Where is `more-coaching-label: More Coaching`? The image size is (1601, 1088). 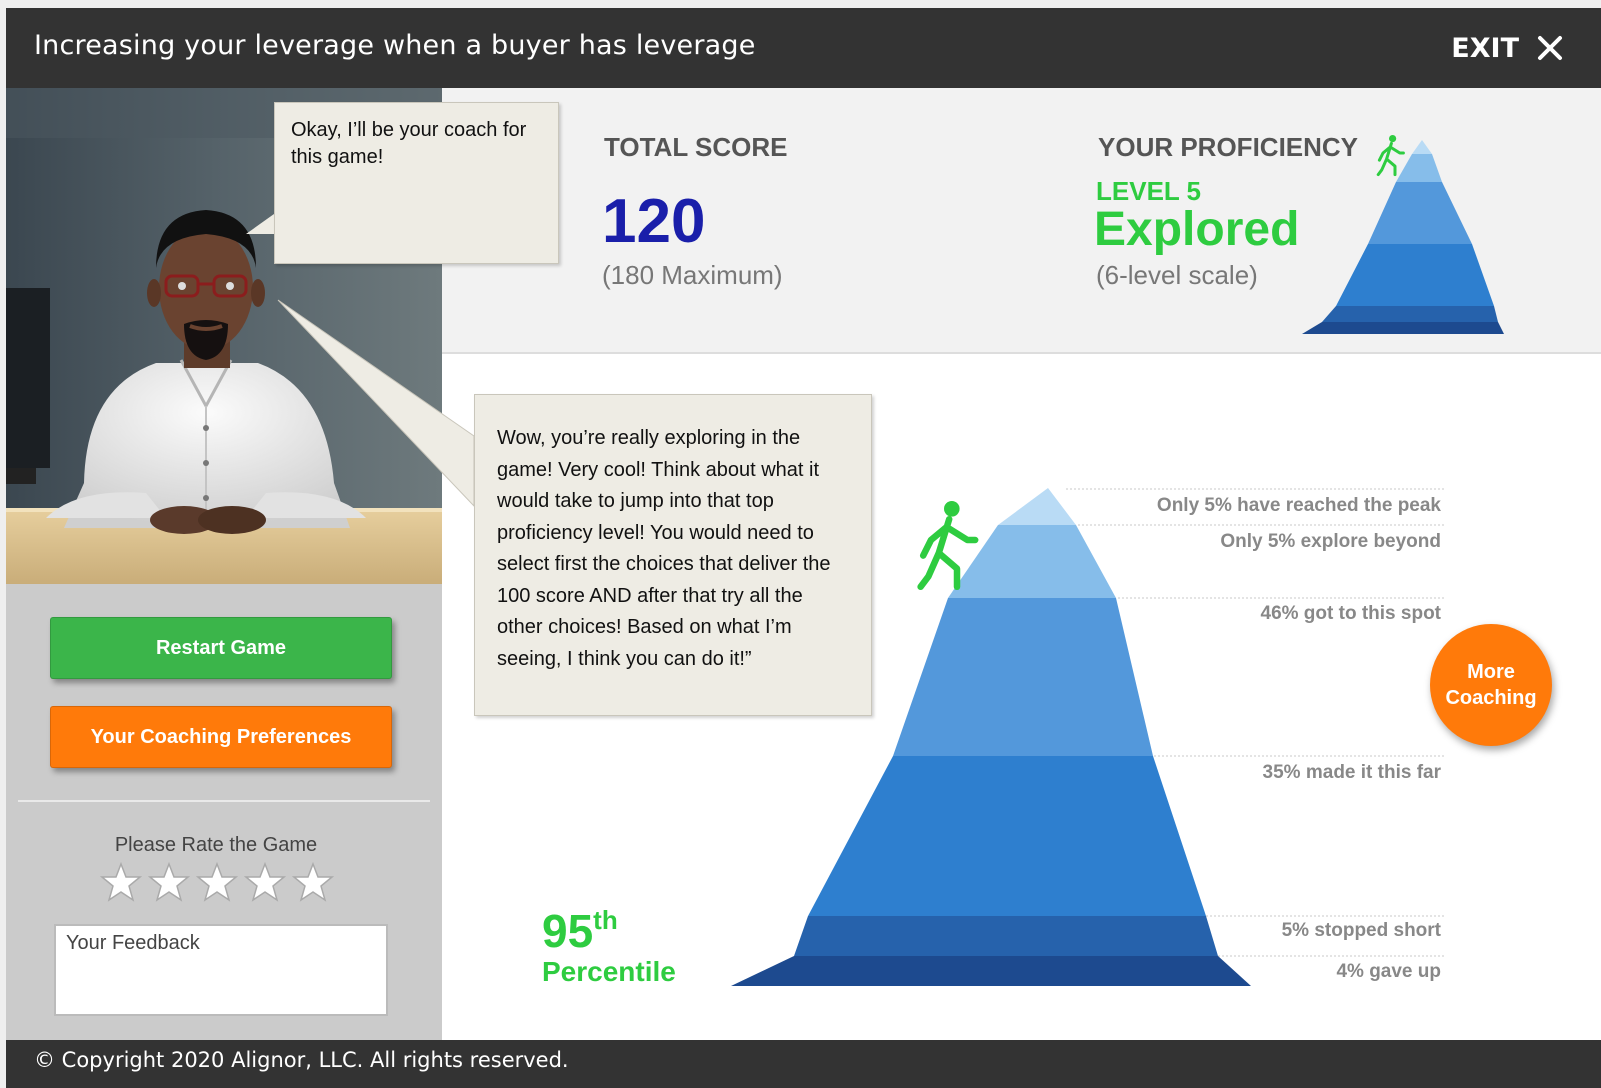 more-coaching-label: More Coaching is located at coordinates (1491, 685).